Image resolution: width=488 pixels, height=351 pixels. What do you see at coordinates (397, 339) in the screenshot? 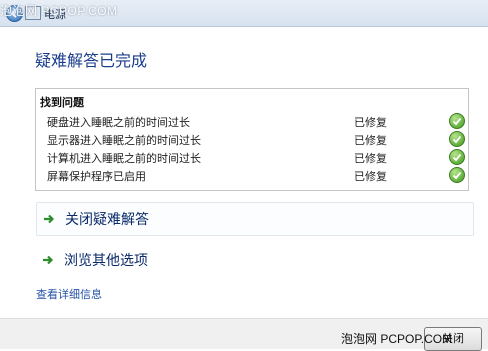
I see `watermark-bottom: 泡泡网 PCPOP.COM` at bounding box center [397, 339].